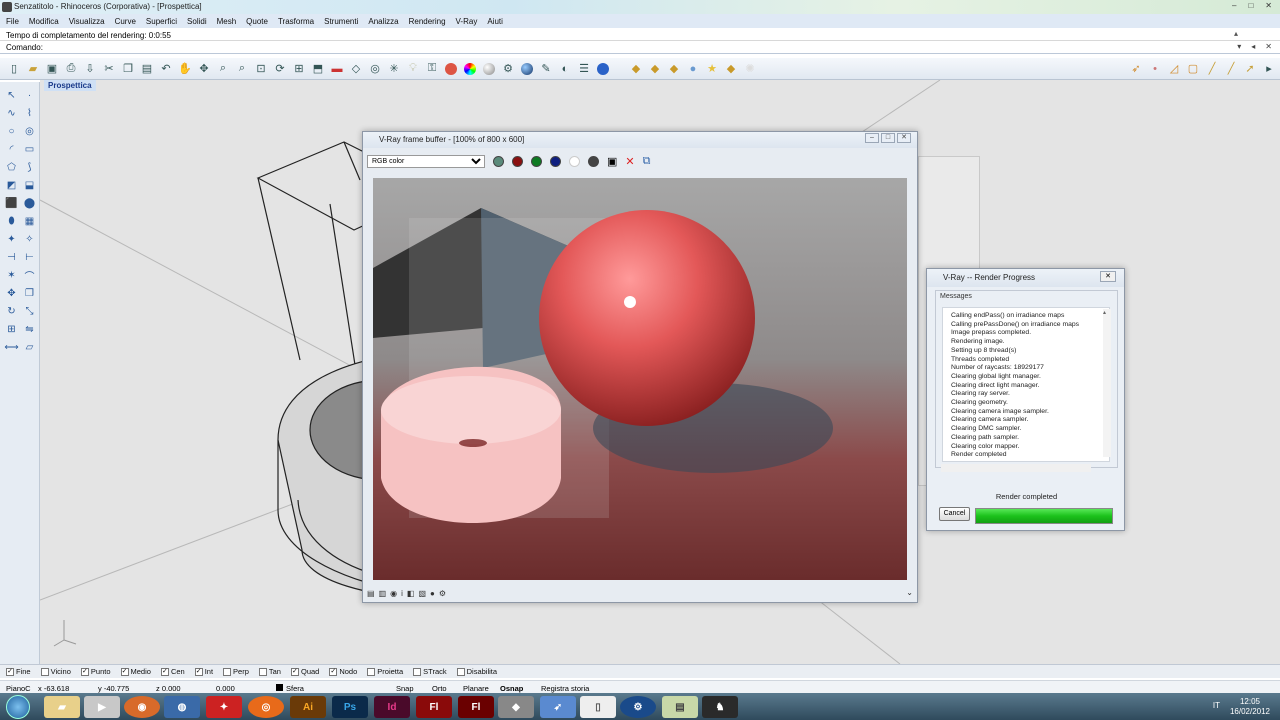  Describe the element at coordinates (1269, 69) in the screenshot. I see `options-dropdown-icon: ▸` at that location.